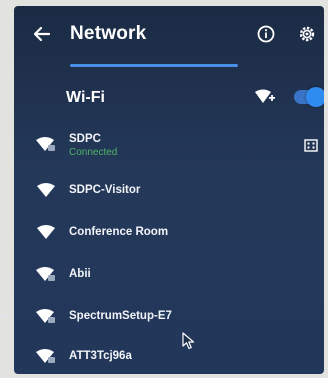  What do you see at coordinates (80, 274) in the screenshot?
I see `network-name: Abii` at bounding box center [80, 274].